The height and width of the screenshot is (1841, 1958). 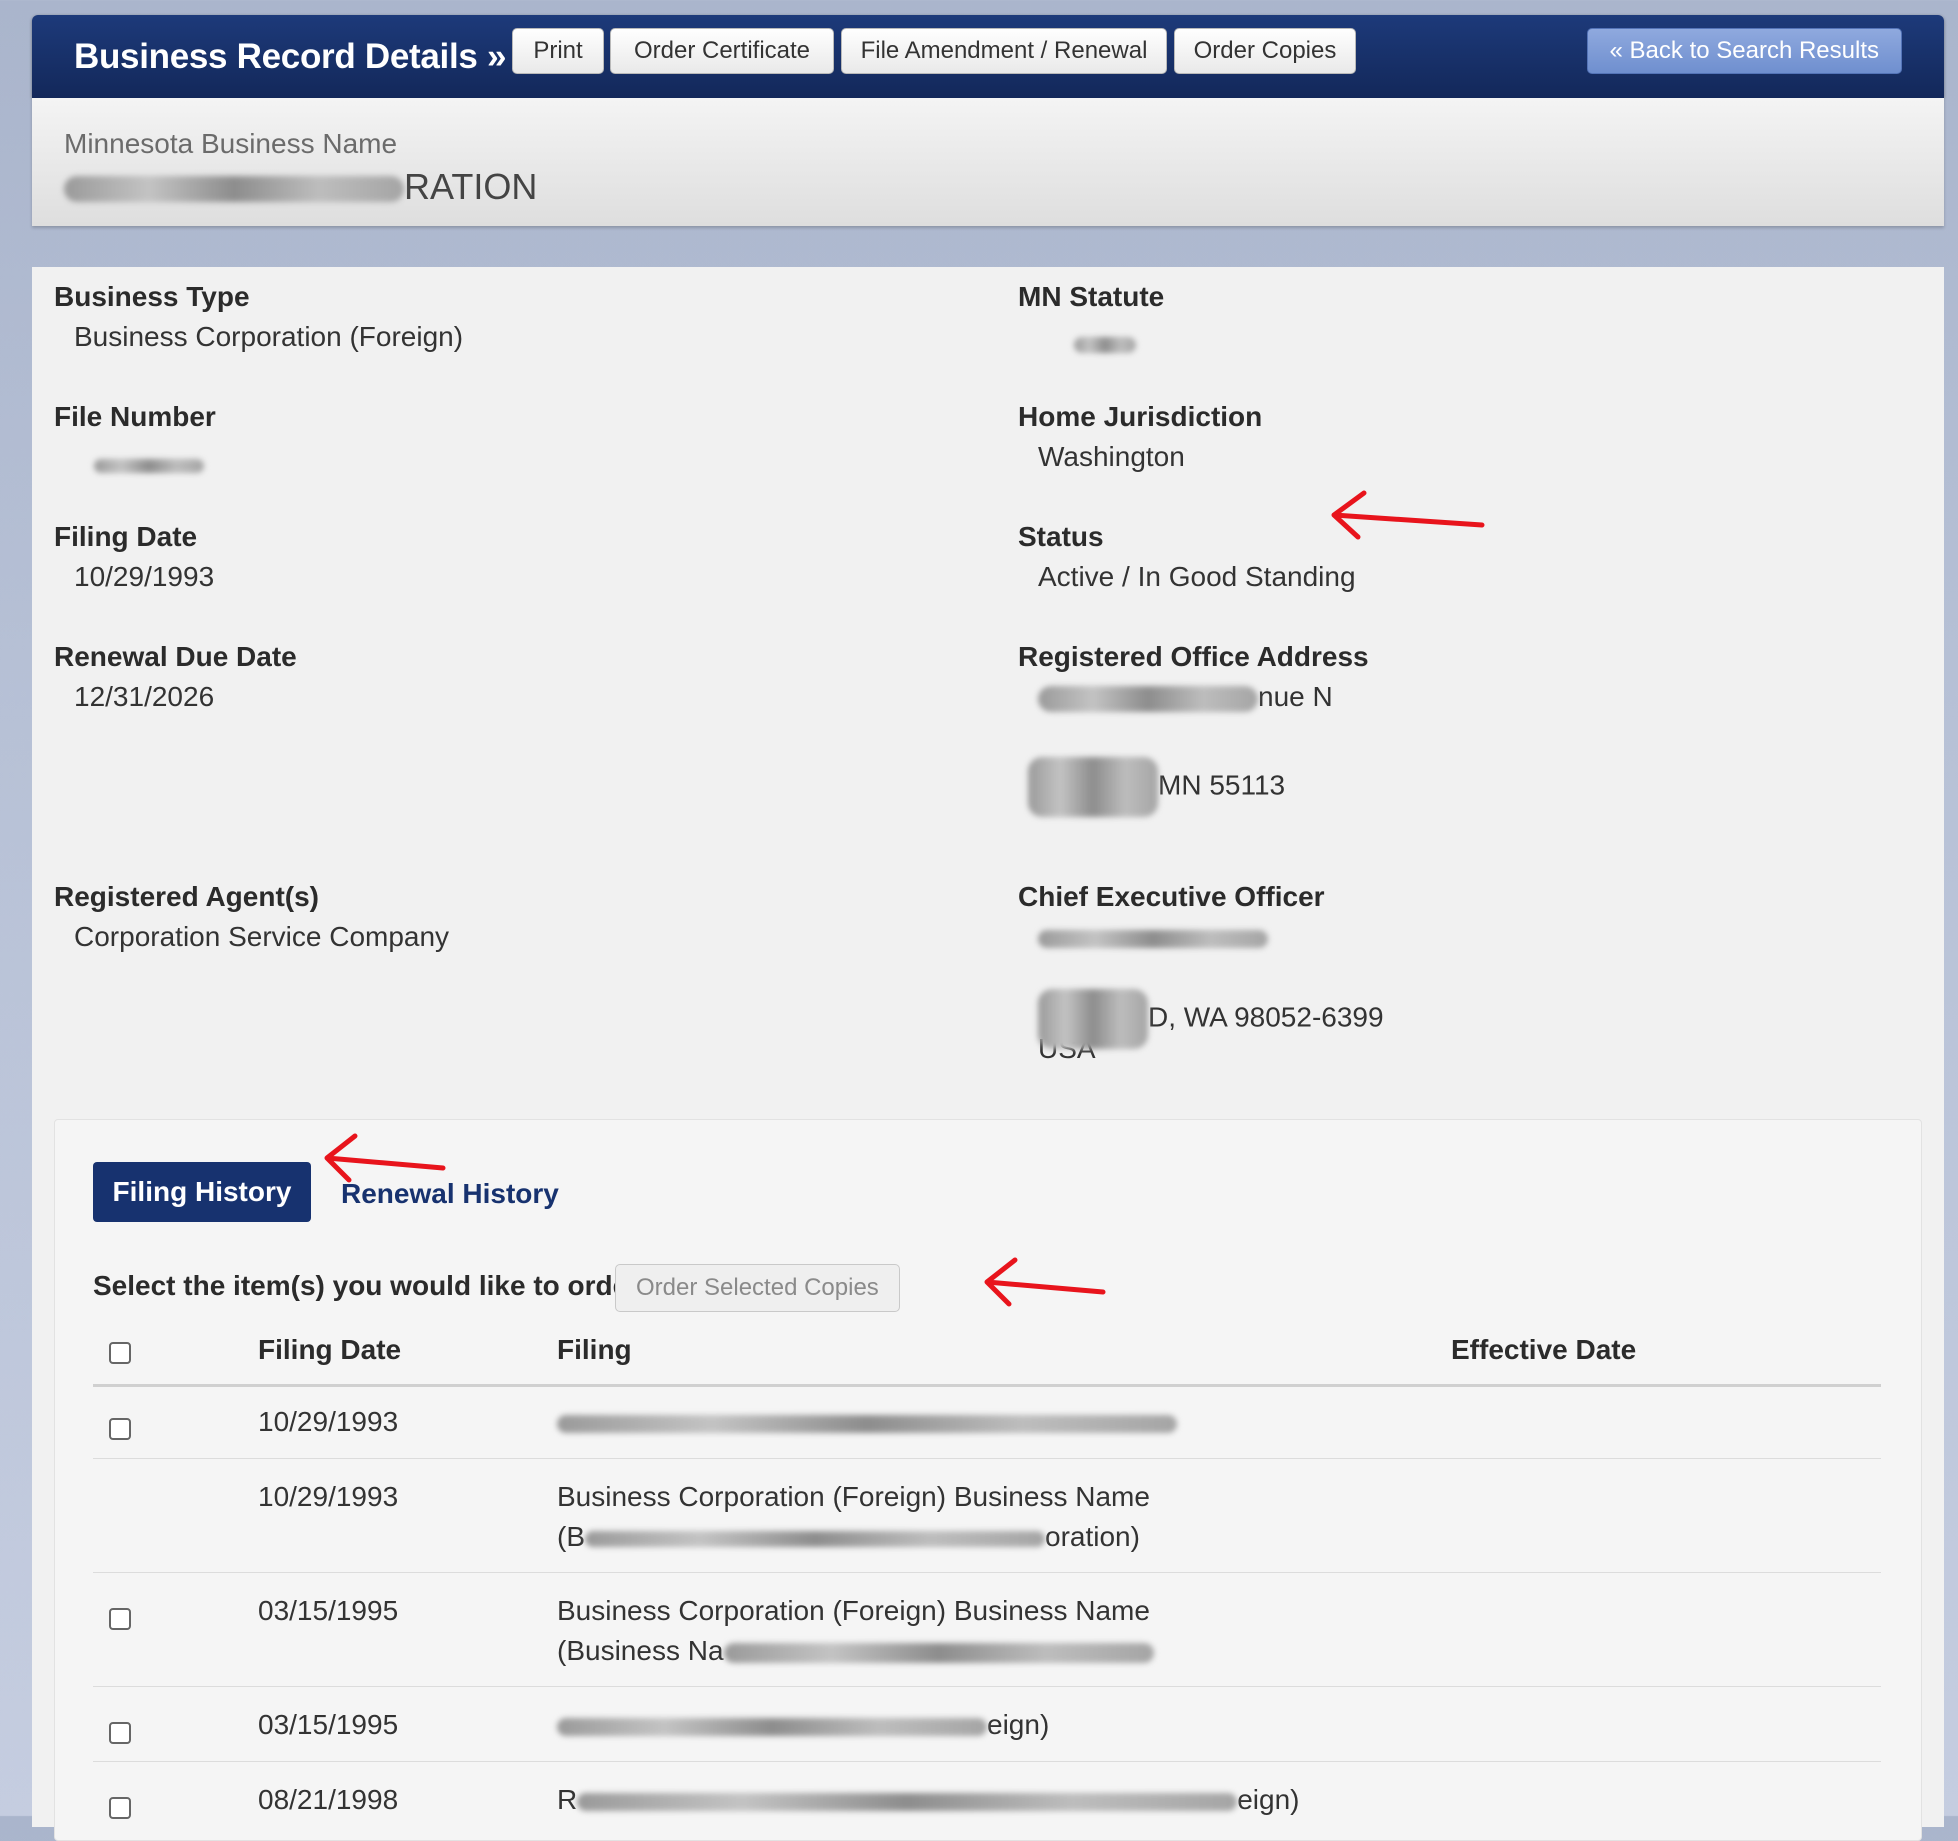 What do you see at coordinates (152, 296) in the screenshot?
I see `business-type-label: Business Type` at bounding box center [152, 296].